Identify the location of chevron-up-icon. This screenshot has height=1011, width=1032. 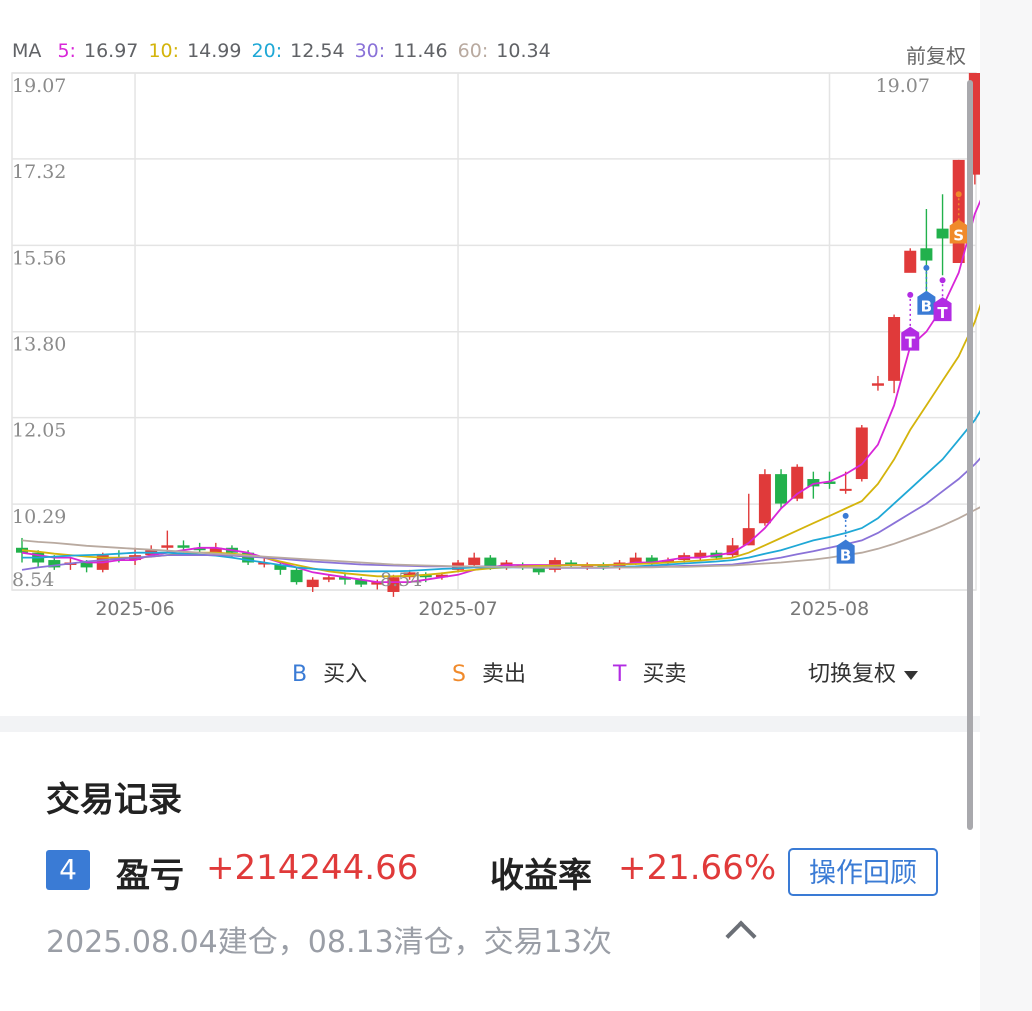
(741, 936).